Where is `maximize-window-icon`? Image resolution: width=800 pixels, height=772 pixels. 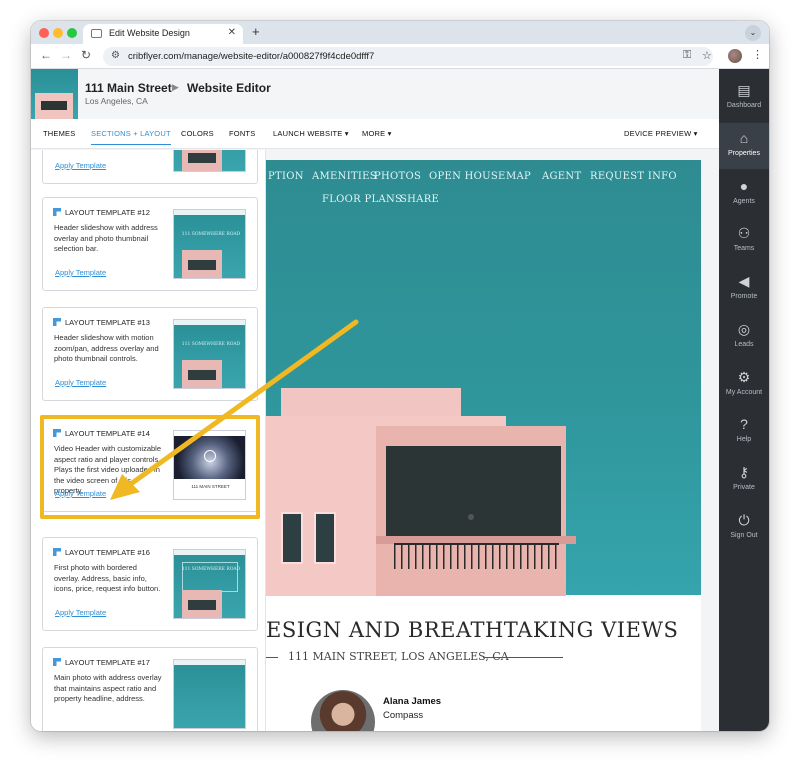 maximize-window-icon is located at coordinates (72, 33).